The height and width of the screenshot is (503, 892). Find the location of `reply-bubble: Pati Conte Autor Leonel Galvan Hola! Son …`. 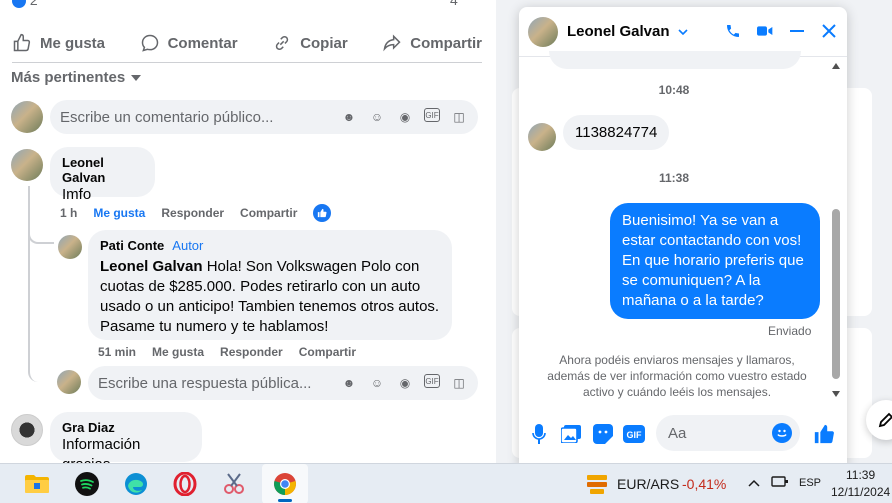

reply-bubble: Pati Conte Autor Leonel Galvan Hola! Son … is located at coordinates (270, 285).